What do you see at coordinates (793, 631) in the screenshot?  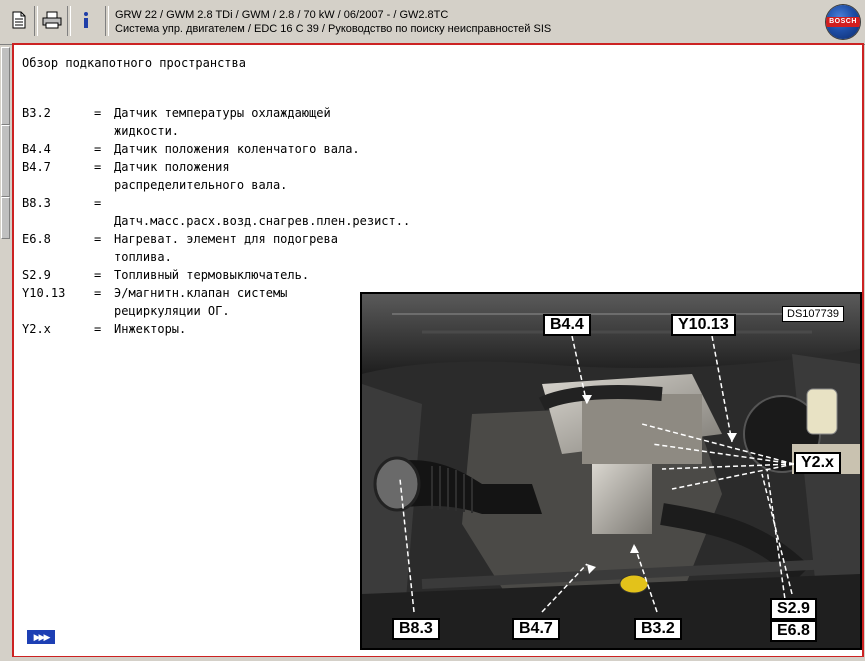 I see `label-e6-8: E6.8` at bounding box center [793, 631].